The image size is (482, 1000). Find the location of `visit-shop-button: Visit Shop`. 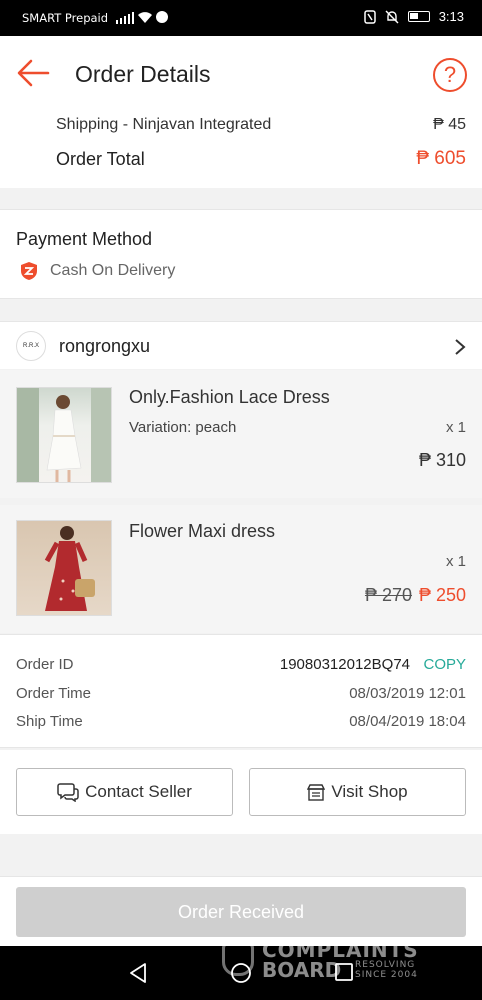

visit-shop-button: Visit Shop is located at coordinates (357, 792).